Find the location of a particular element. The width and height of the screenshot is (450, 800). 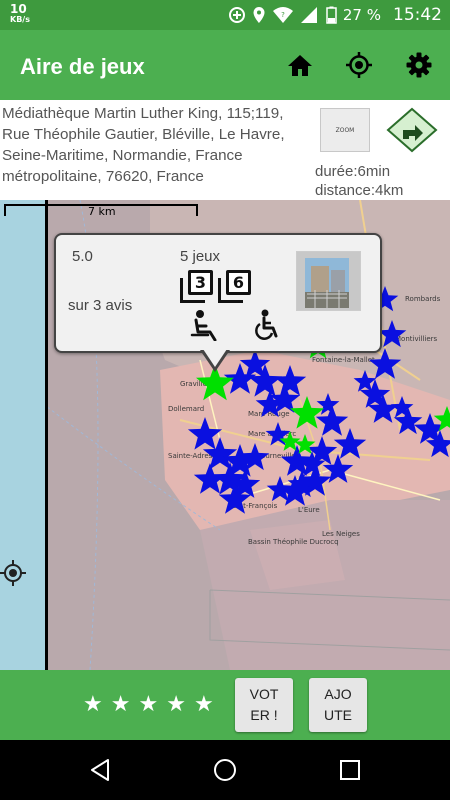

popup-rating: 5.0 is located at coordinates (82, 256).